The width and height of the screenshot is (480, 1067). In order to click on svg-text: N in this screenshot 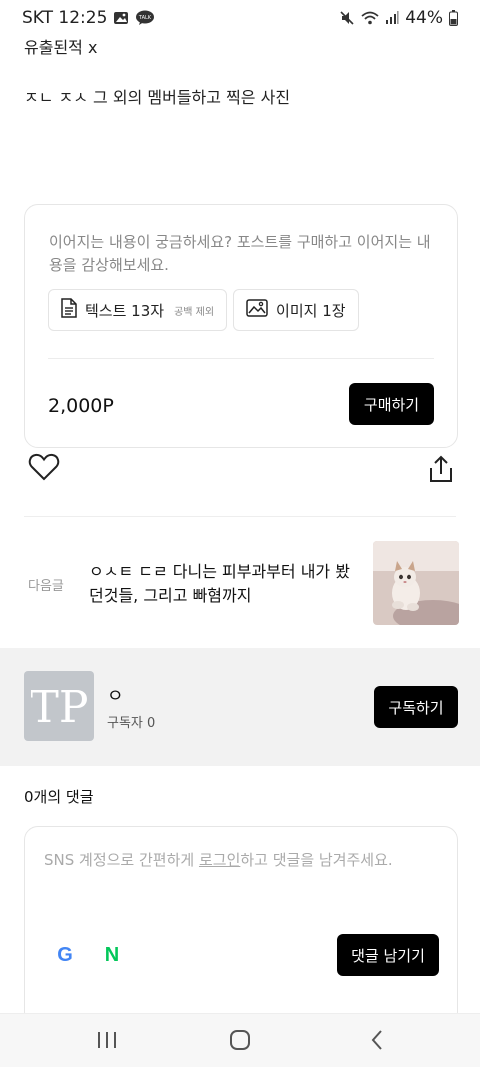, I will do `click(112, 954)`.